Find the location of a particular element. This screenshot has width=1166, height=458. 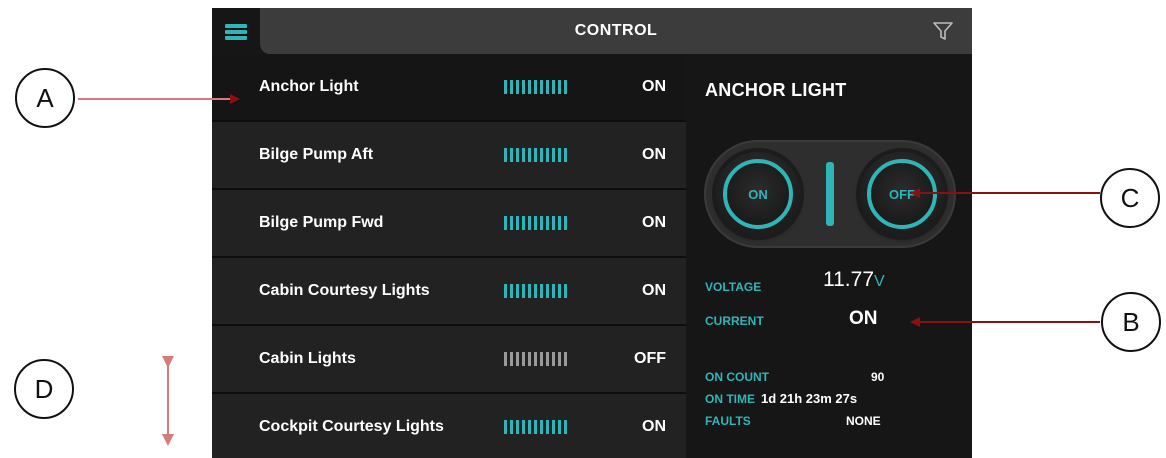

voltage-label: VOLTAGE is located at coordinates (733, 287).